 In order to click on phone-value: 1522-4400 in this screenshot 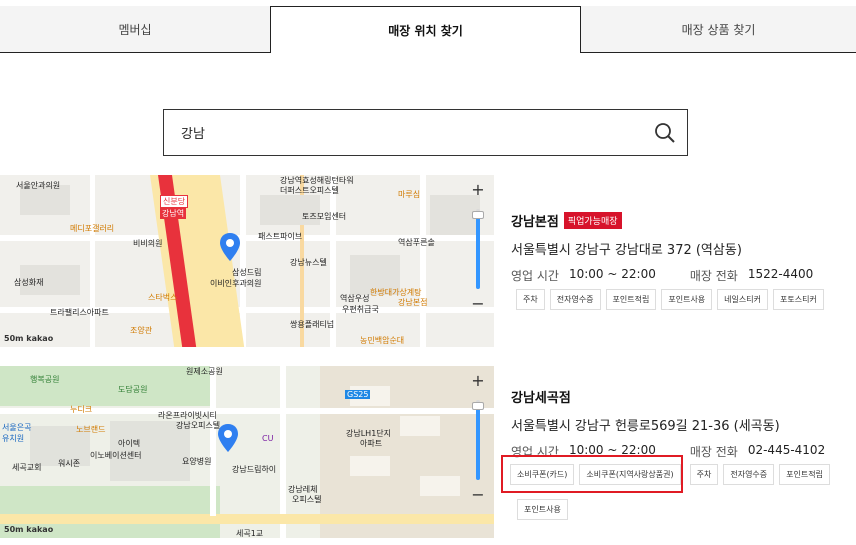, I will do `click(780, 274)`.